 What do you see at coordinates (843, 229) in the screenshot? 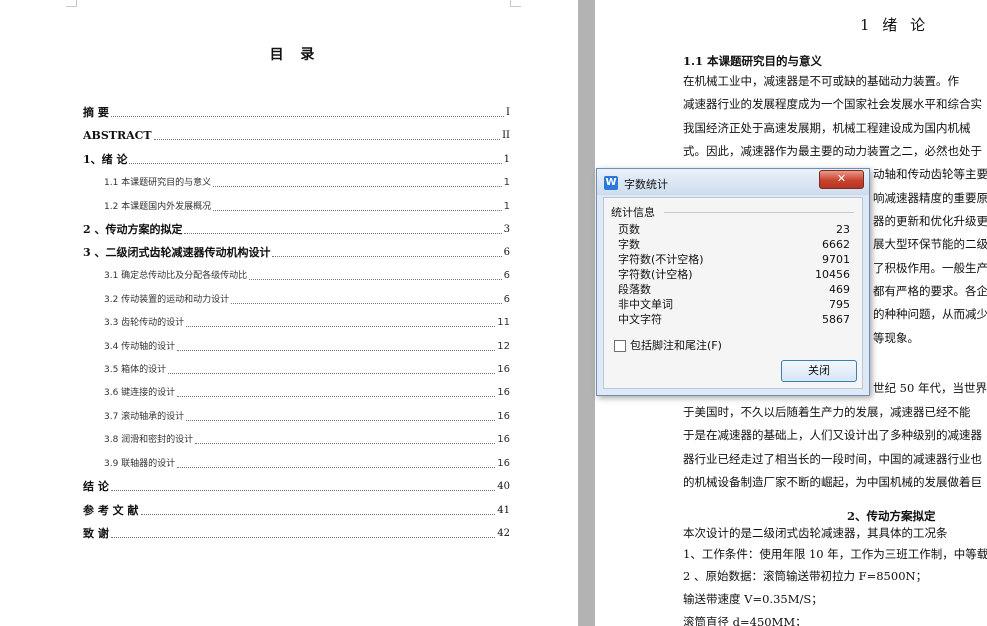
I see `stat-value: 23` at bounding box center [843, 229].